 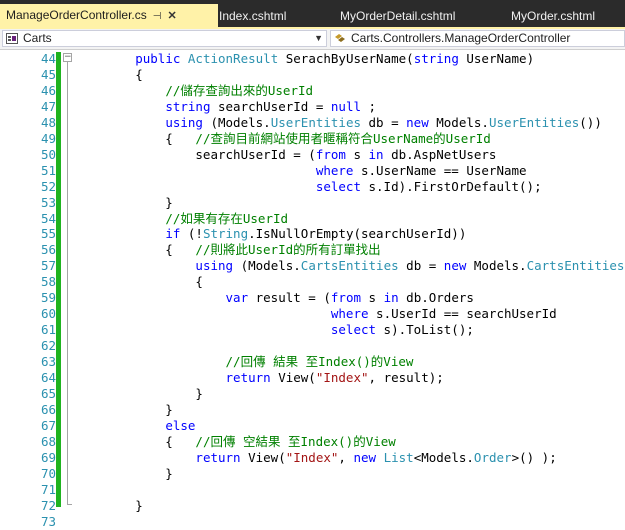 I want to click on outlining-guide-end, so click(x=69, y=504).